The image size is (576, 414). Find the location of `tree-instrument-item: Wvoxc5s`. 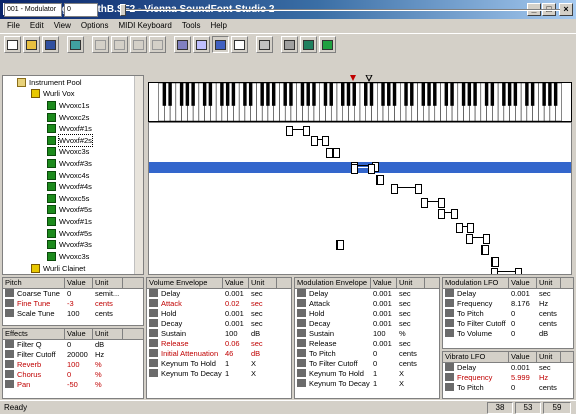

tree-instrument-item: Wvoxc5s is located at coordinates (68, 198).